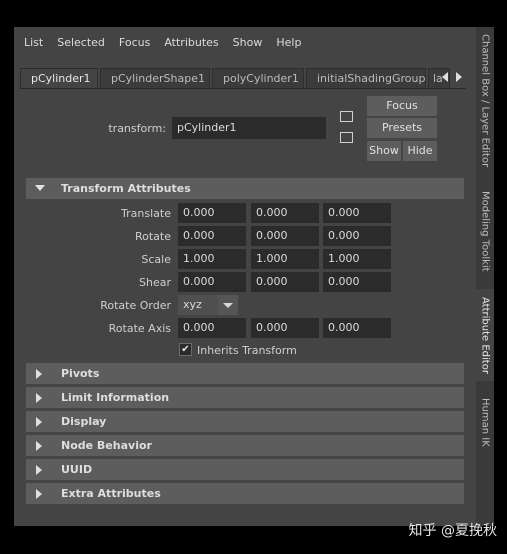  What do you see at coordinates (357, 236) in the screenshot?
I see `rotate-z-field: 0.000` at bounding box center [357, 236].